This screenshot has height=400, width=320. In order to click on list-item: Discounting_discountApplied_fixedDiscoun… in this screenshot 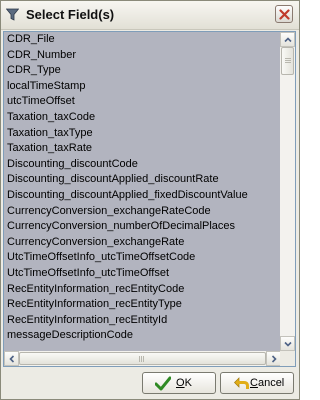, I will do `click(142, 196)`.